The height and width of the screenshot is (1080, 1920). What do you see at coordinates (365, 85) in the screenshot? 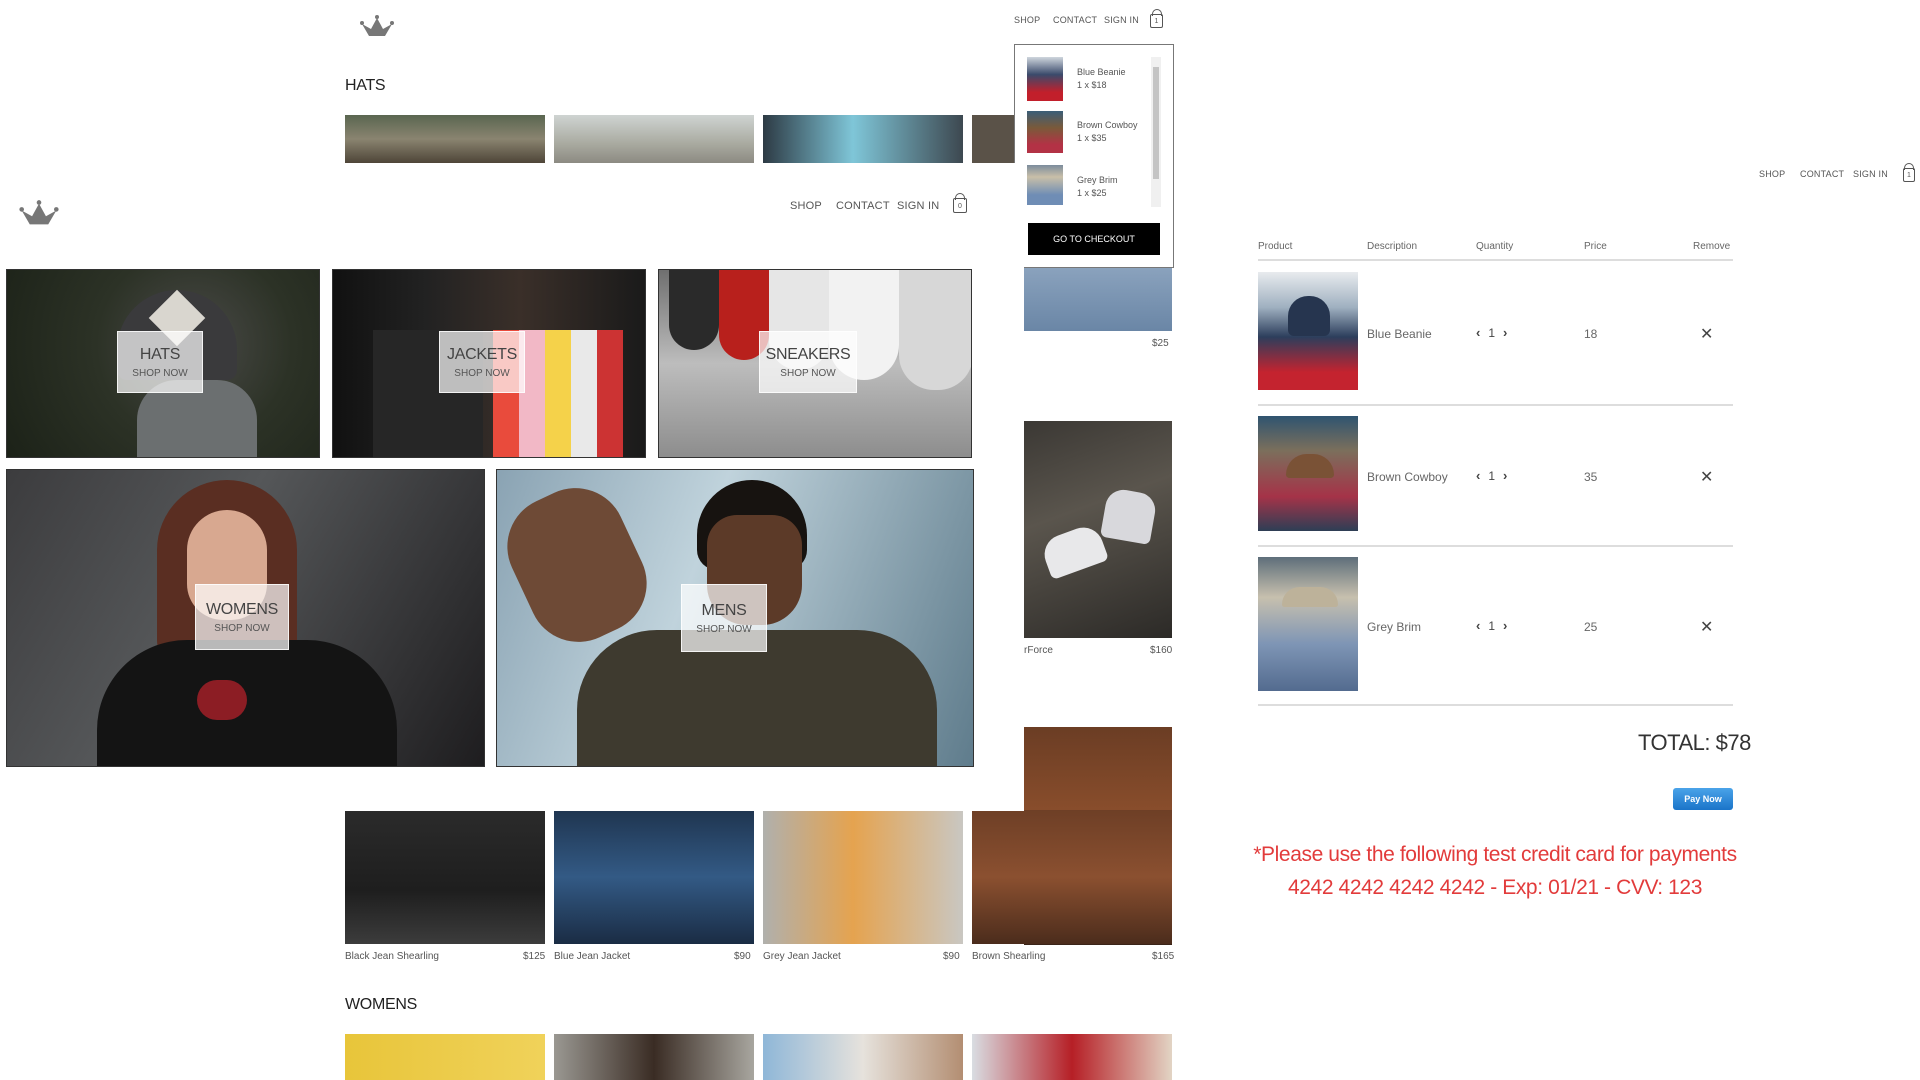
I see `section-title-hats: HATS` at bounding box center [365, 85].